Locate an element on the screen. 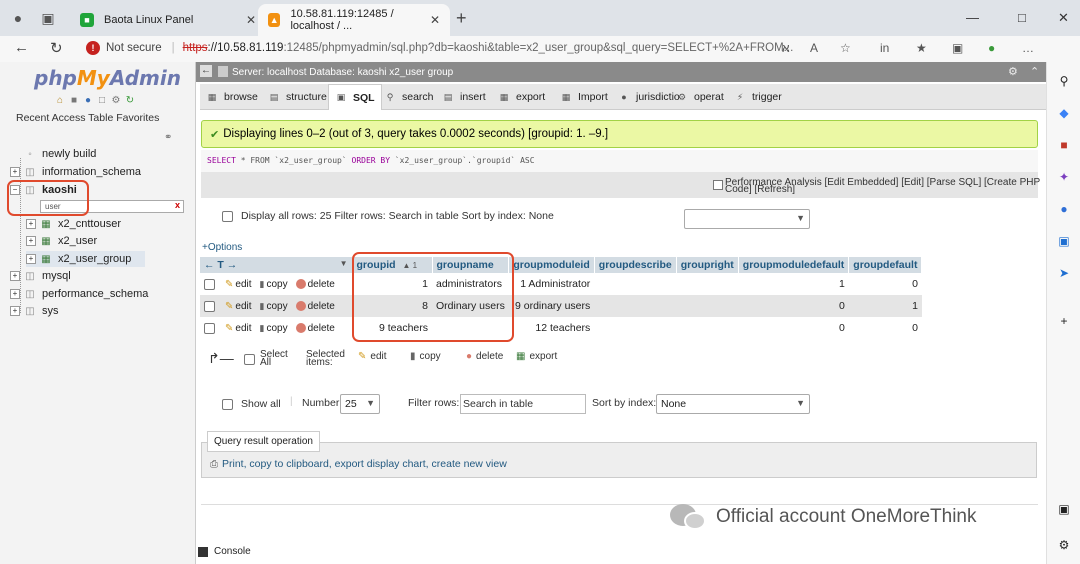  reload-icon: ↻ is located at coordinates (56, 48).